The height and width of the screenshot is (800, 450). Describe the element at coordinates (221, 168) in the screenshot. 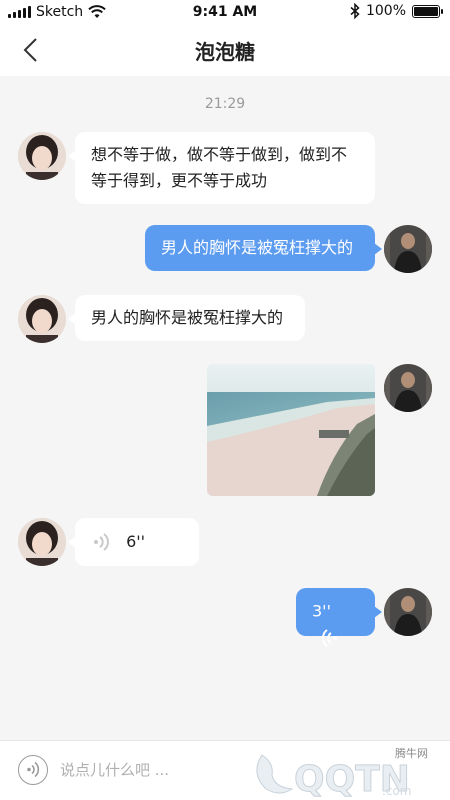

I see `message-bubble-incoming: 想不等于做，做不等于做到，做到不 等于得到，更不等于成功` at that location.